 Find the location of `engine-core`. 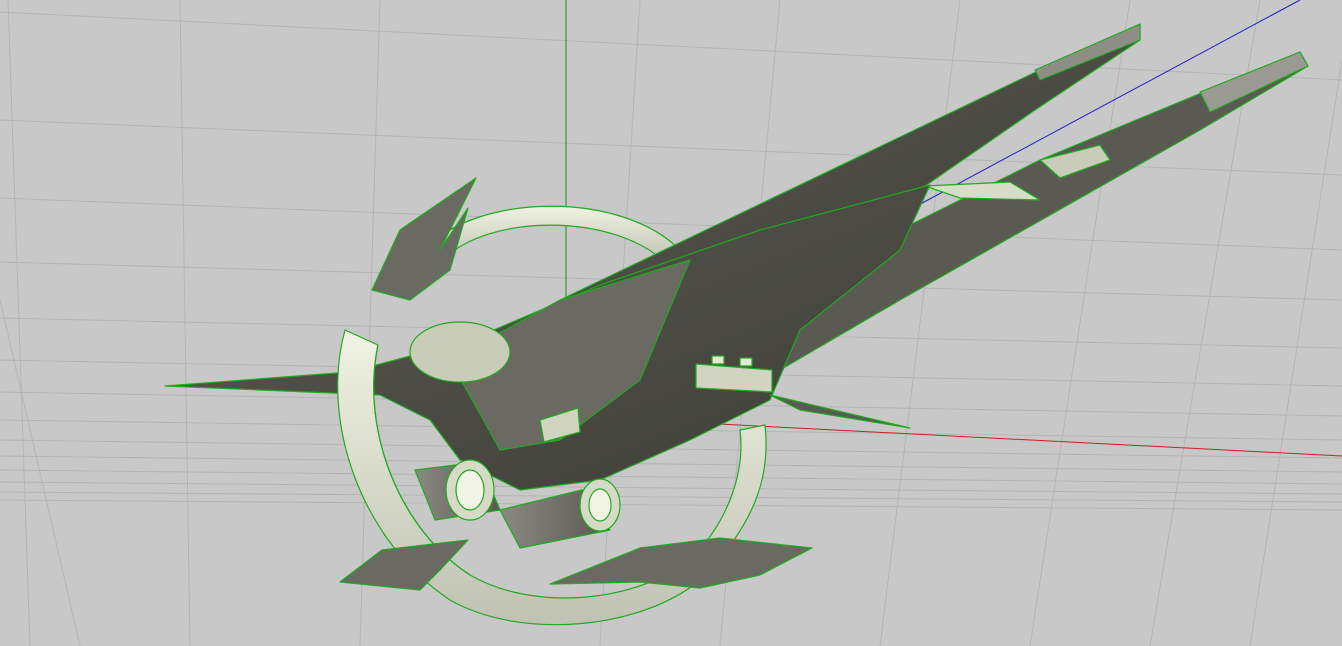

engine-core is located at coordinates (460, 352).